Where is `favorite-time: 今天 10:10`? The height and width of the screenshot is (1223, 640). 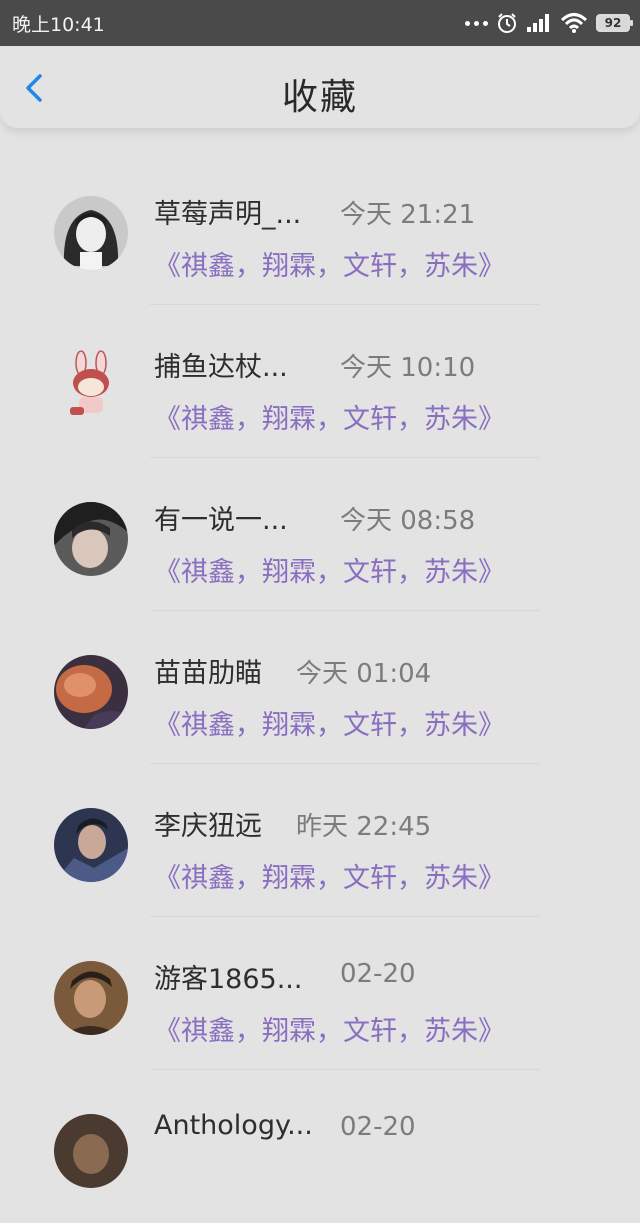
favorite-time: 今天 10:10 is located at coordinates (408, 368).